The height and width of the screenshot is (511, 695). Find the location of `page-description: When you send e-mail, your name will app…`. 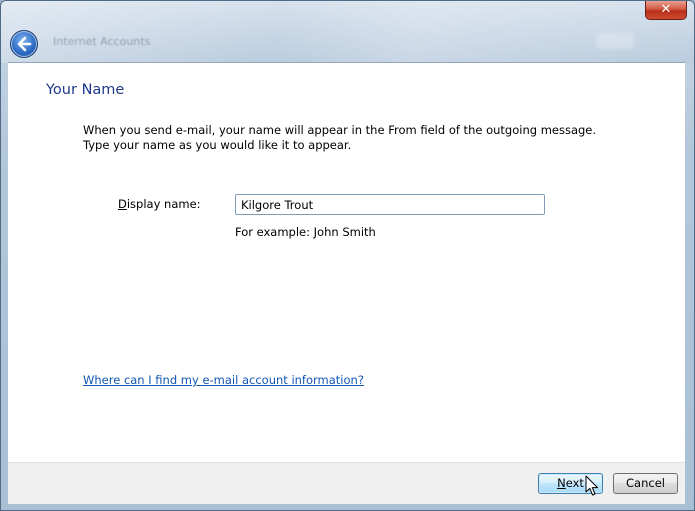

page-description: When you send e-mail, your name will app… is located at coordinates (363, 138).